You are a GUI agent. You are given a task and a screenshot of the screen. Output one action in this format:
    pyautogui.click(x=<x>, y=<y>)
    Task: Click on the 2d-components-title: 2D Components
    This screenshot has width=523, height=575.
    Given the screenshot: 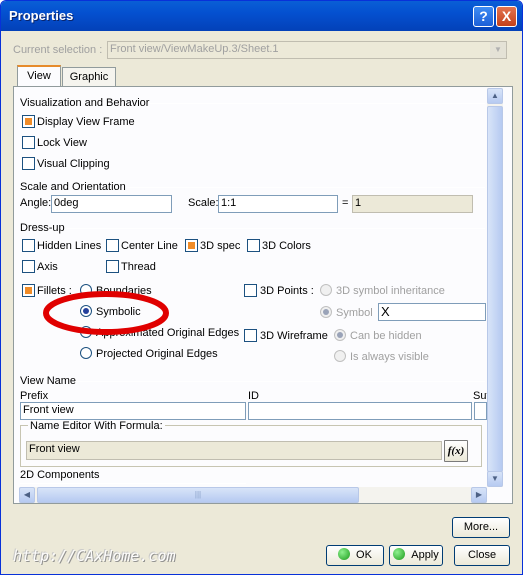 What is the action you would take?
    pyautogui.click(x=60, y=475)
    